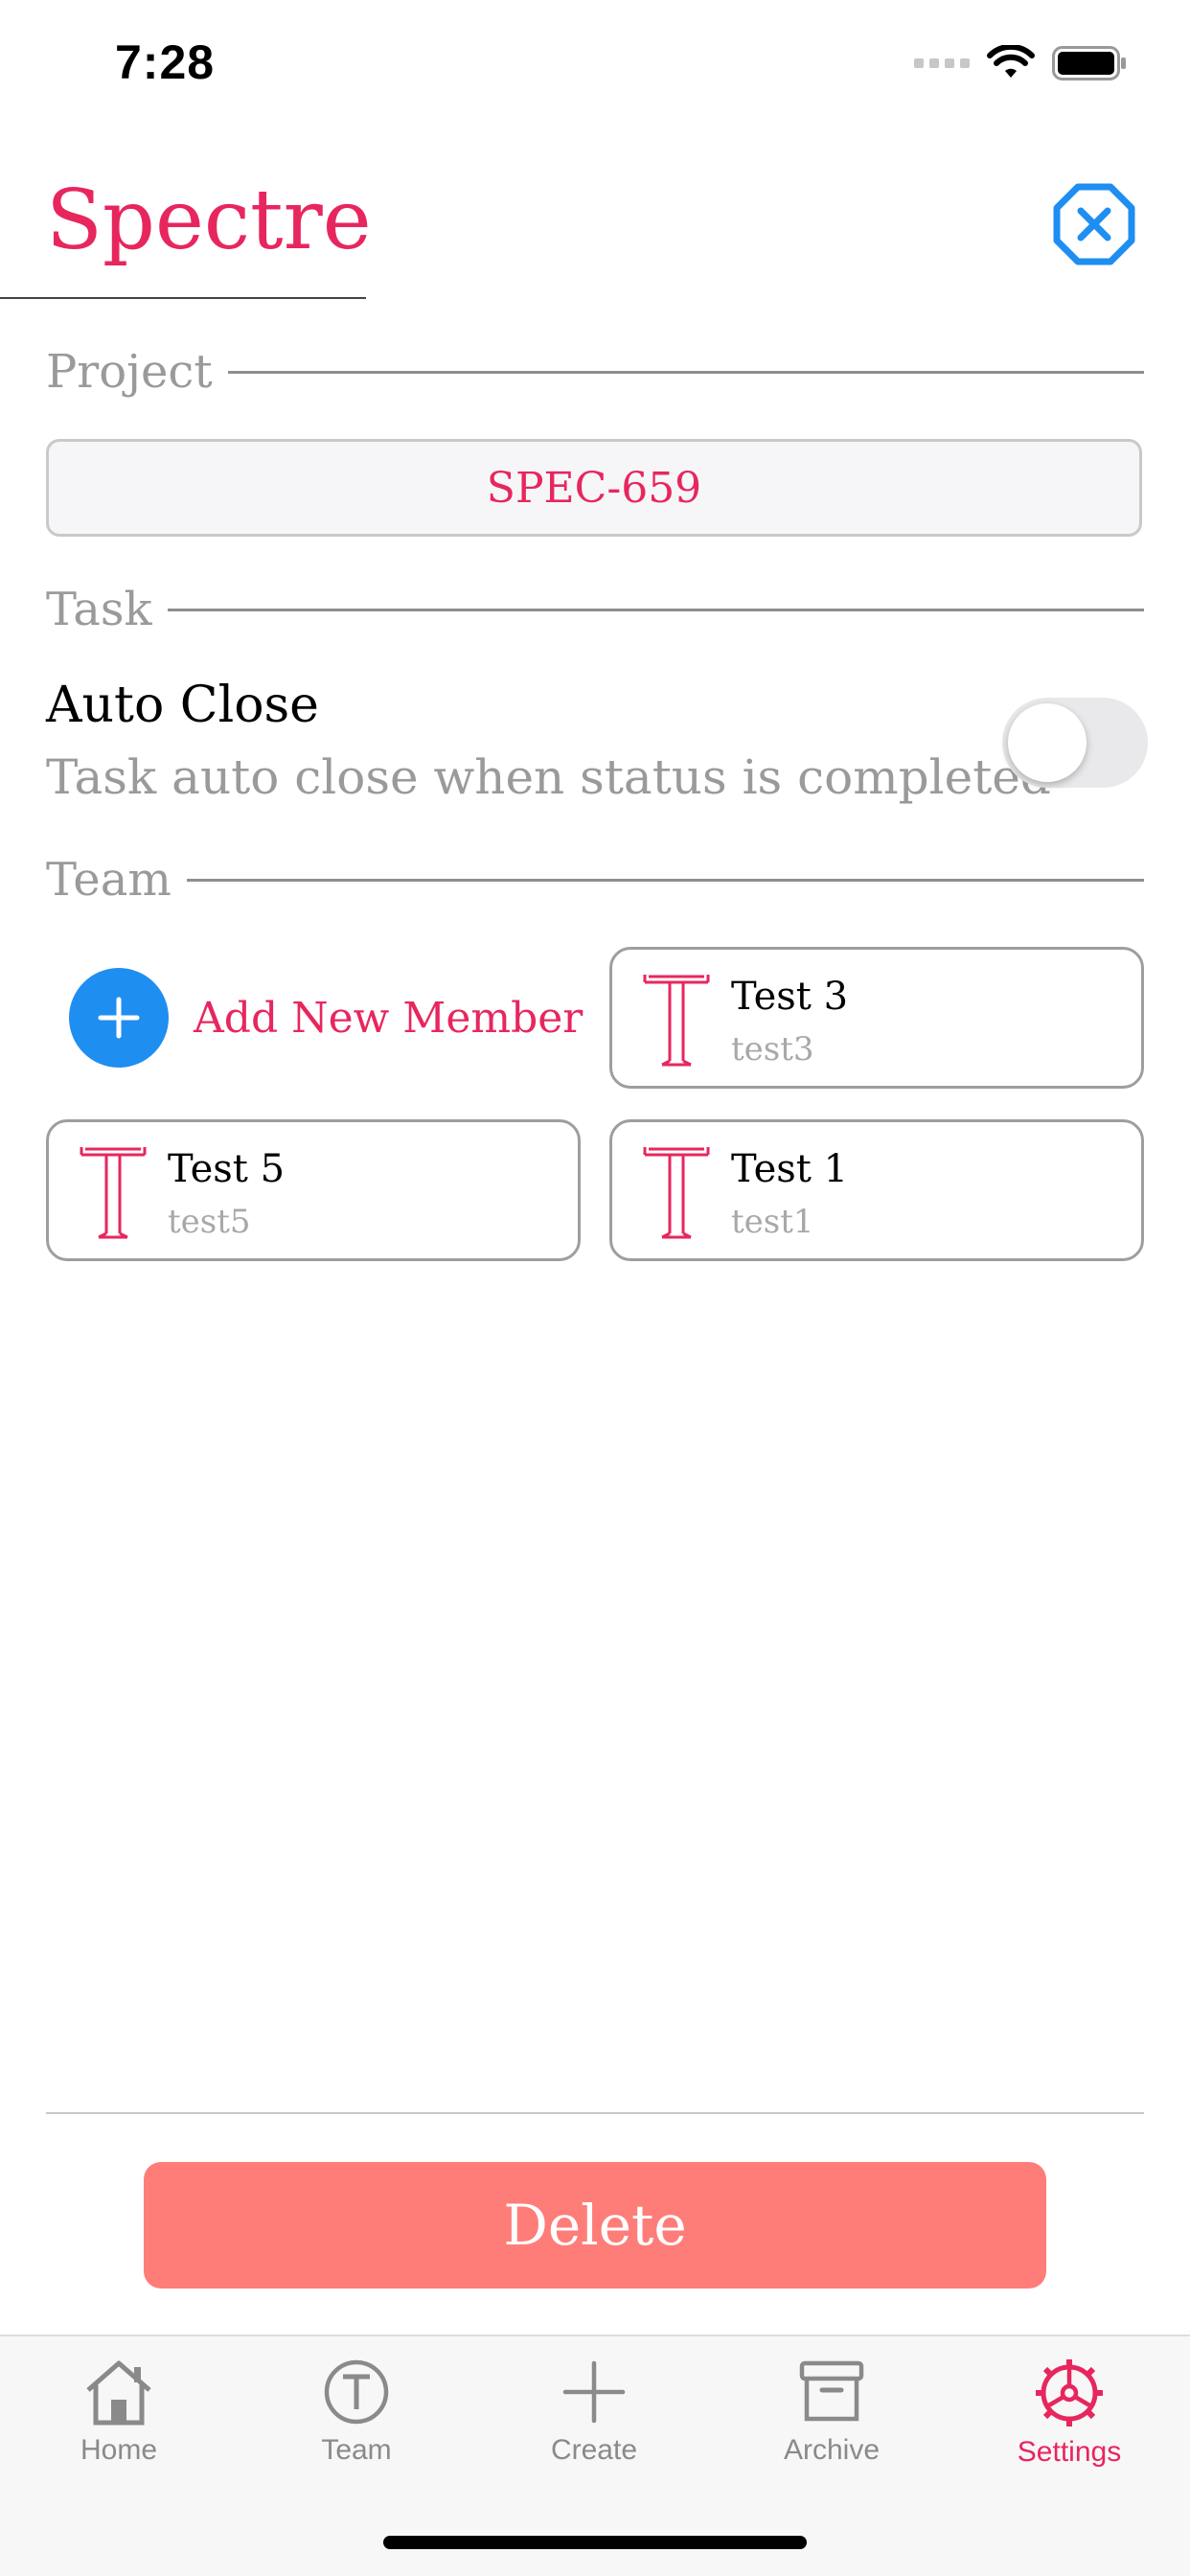 The width and height of the screenshot is (1190, 2576). I want to click on title-underline, so click(183, 298).